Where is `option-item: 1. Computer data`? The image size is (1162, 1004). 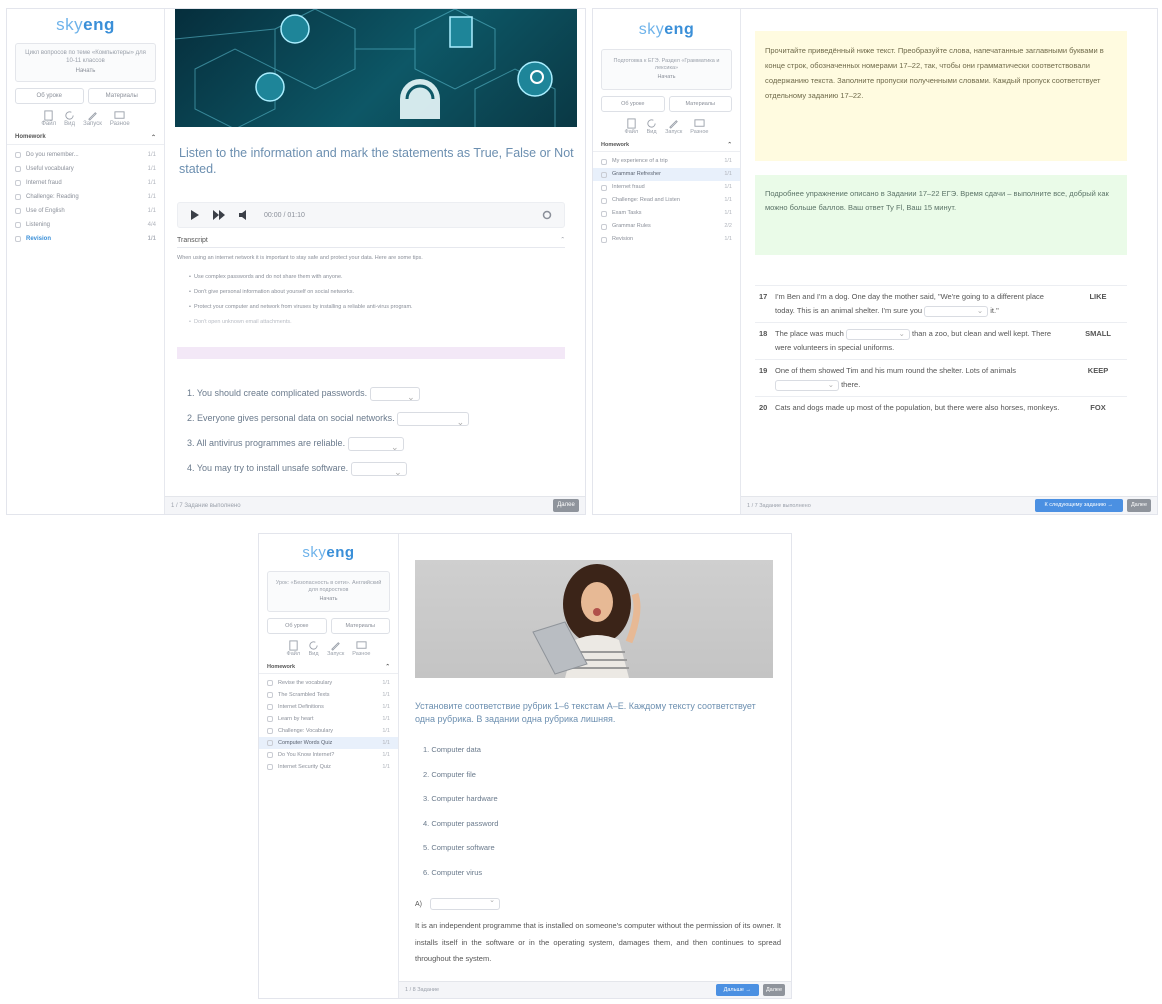 option-item: 1. Computer data is located at coordinates (452, 749).